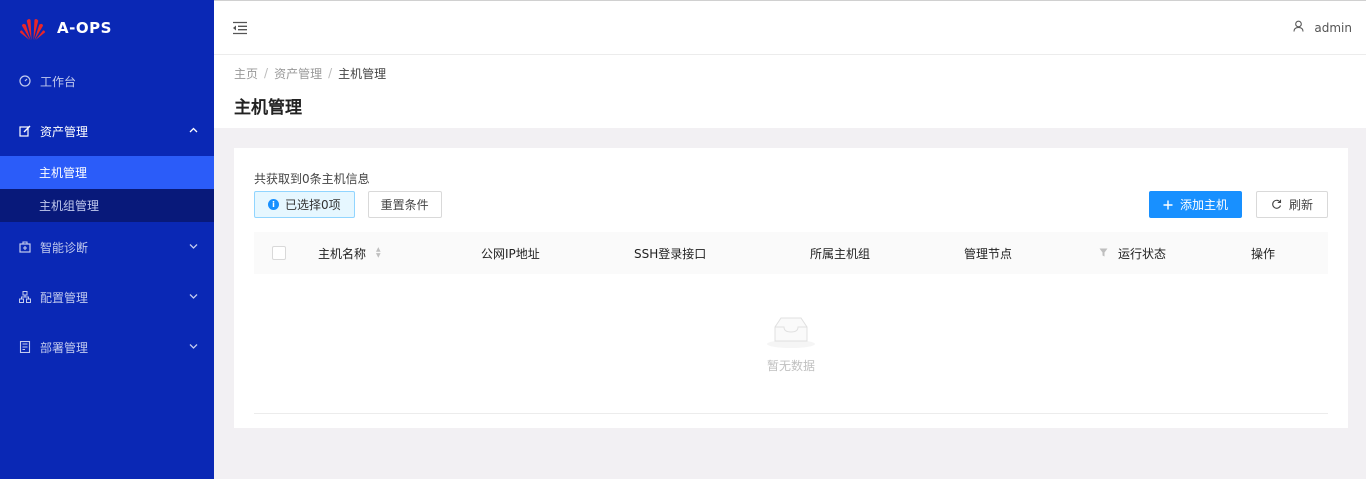 The image size is (1366, 479). Describe the element at coordinates (1103, 253) in the screenshot. I see `filter-icon` at that location.